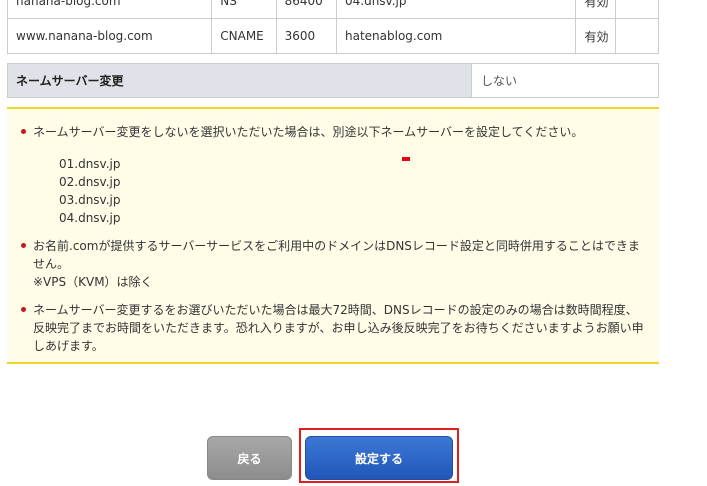 The width and height of the screenshot is (707, 486). Describe the element at coordinates (239, 80) in the screenshot. I see `nameserver-change-label: ネームサーバー変更` at that location.